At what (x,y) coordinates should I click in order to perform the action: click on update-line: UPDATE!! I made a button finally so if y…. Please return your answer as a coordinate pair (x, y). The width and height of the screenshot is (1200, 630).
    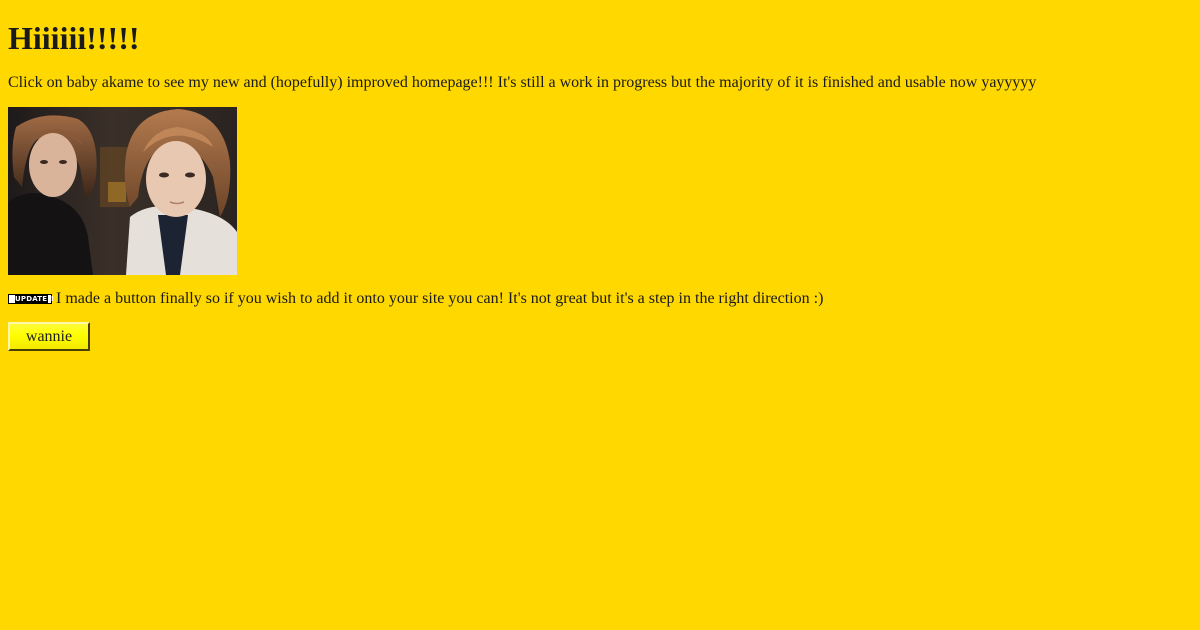
    Looking at the image, I should click on (415, 299).